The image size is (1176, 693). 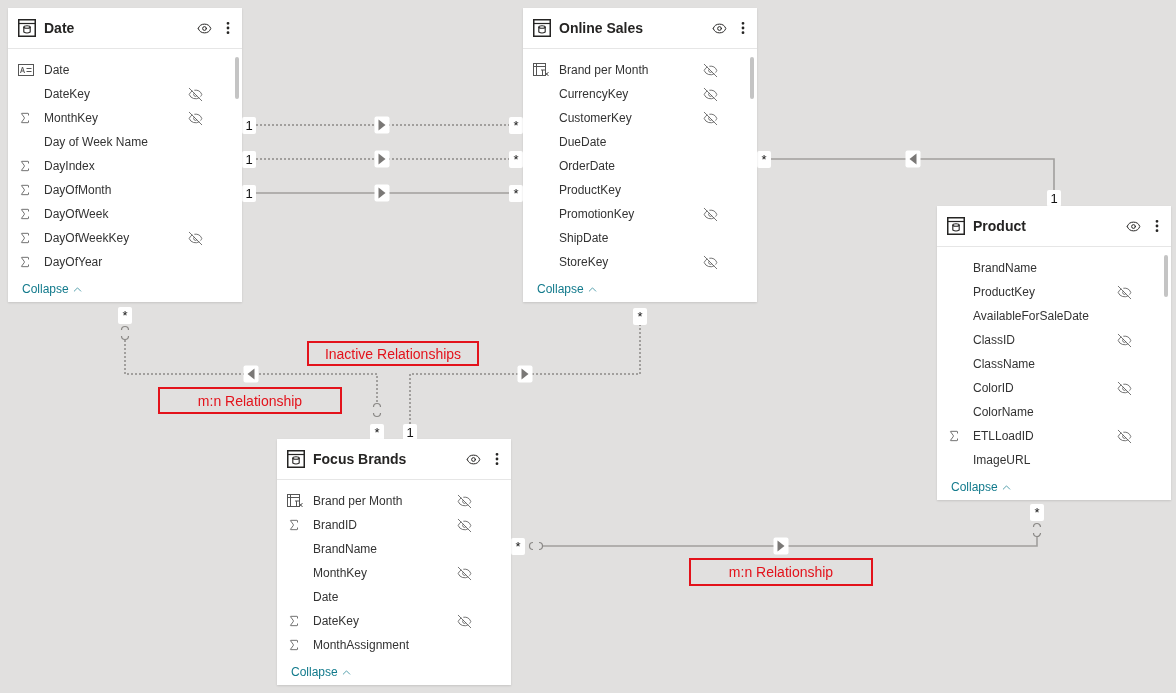 What do you see at coordinates (631, 142) in the screenshot?
I see `field-name: DueDate` at bounding box center [631, 142].